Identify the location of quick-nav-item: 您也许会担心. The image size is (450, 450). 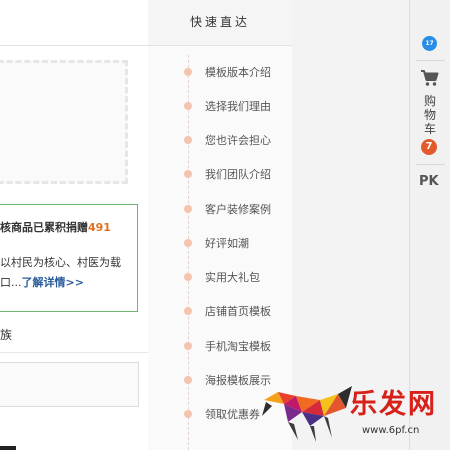
(227, 140).